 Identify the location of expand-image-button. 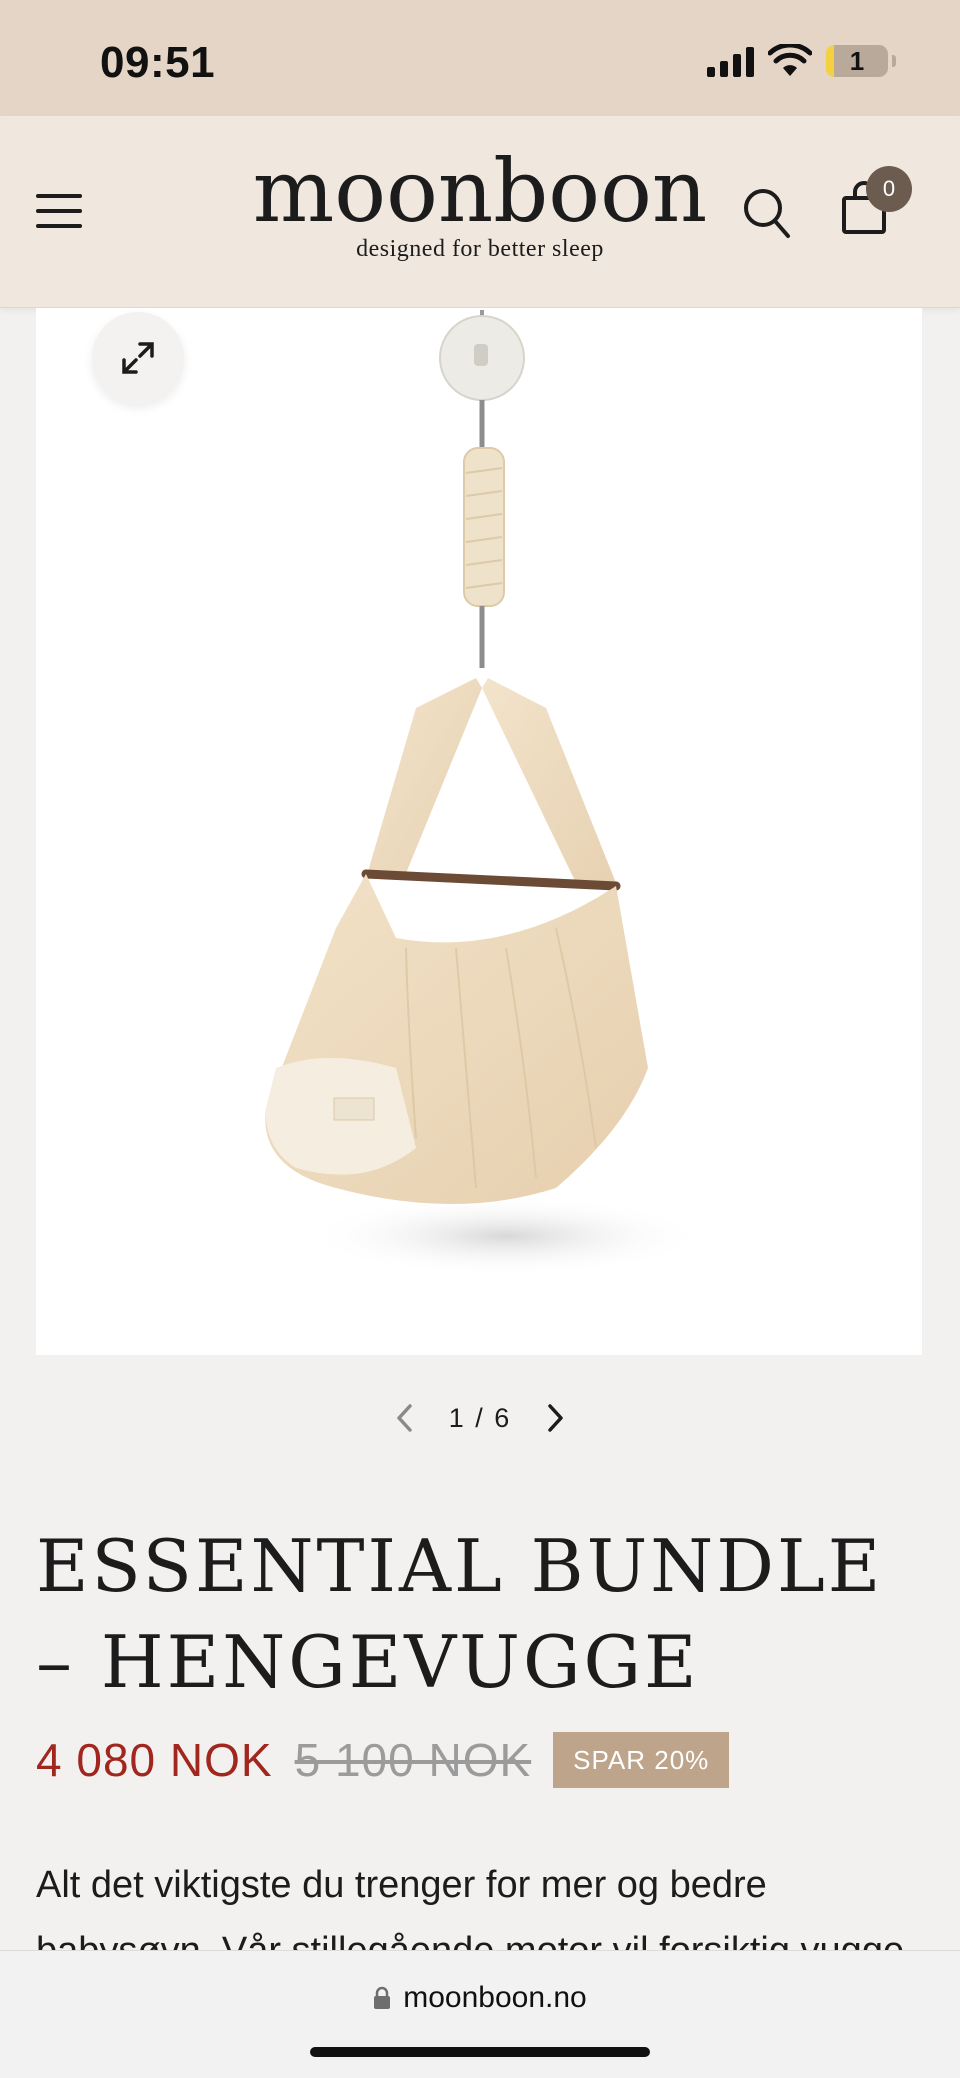
(138, 358).